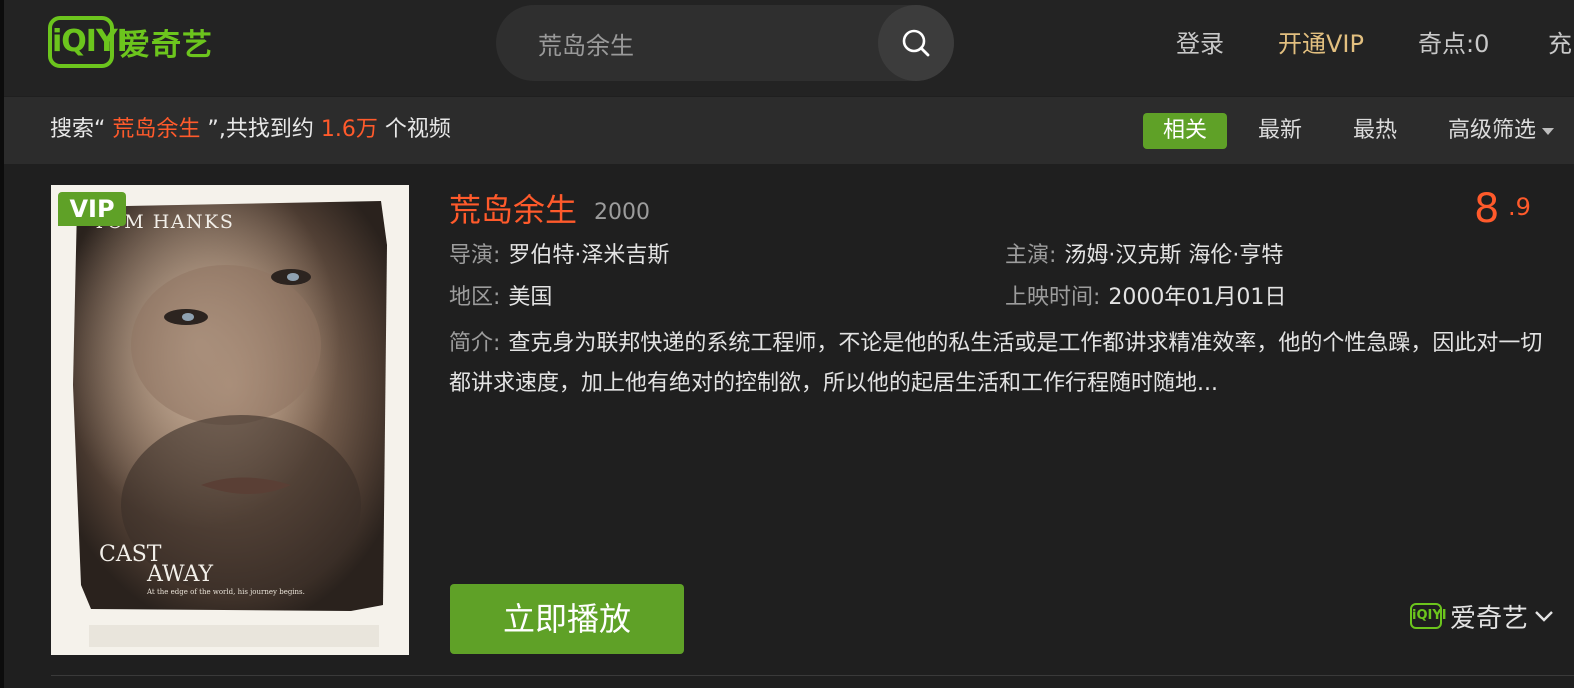 The height and width of the screenshot is (688, 1574). I want to click on director-label: 导演:, so click(475, 255).